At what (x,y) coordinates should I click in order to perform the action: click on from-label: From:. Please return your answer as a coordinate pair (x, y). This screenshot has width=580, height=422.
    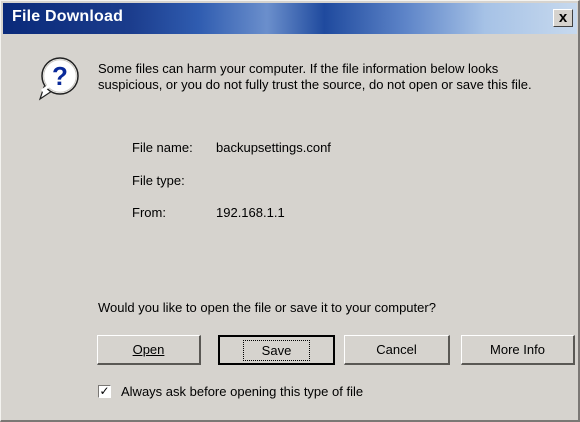
    Looking at the image, I should click on (149, 212).